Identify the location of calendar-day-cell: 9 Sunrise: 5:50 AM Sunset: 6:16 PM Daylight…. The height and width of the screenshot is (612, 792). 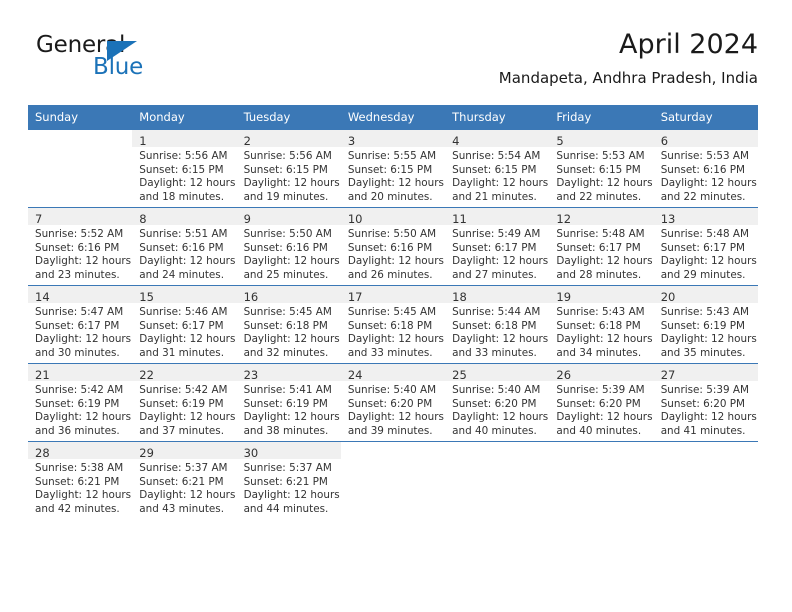
(288, 246).